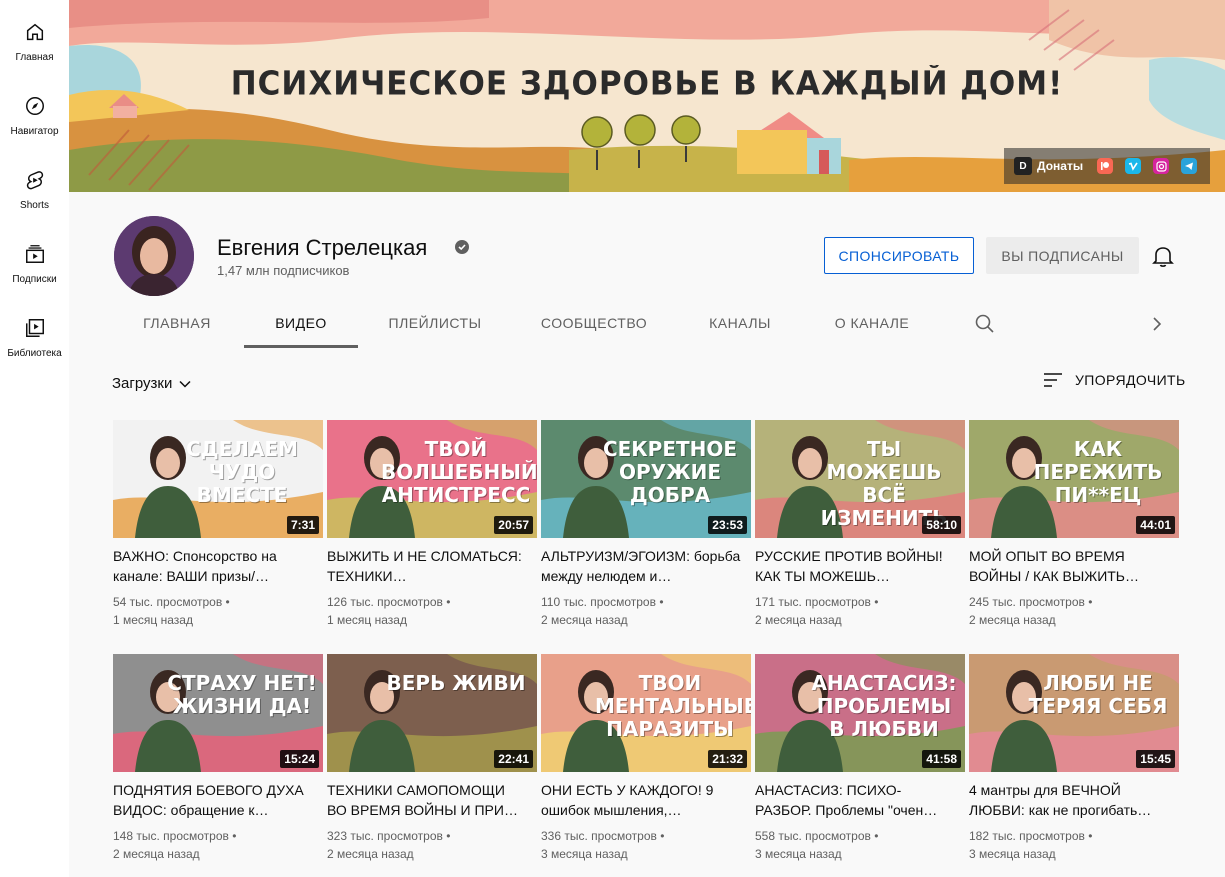  I want to click on tab-about: О КАНАЛЕ, so click(872, 324).